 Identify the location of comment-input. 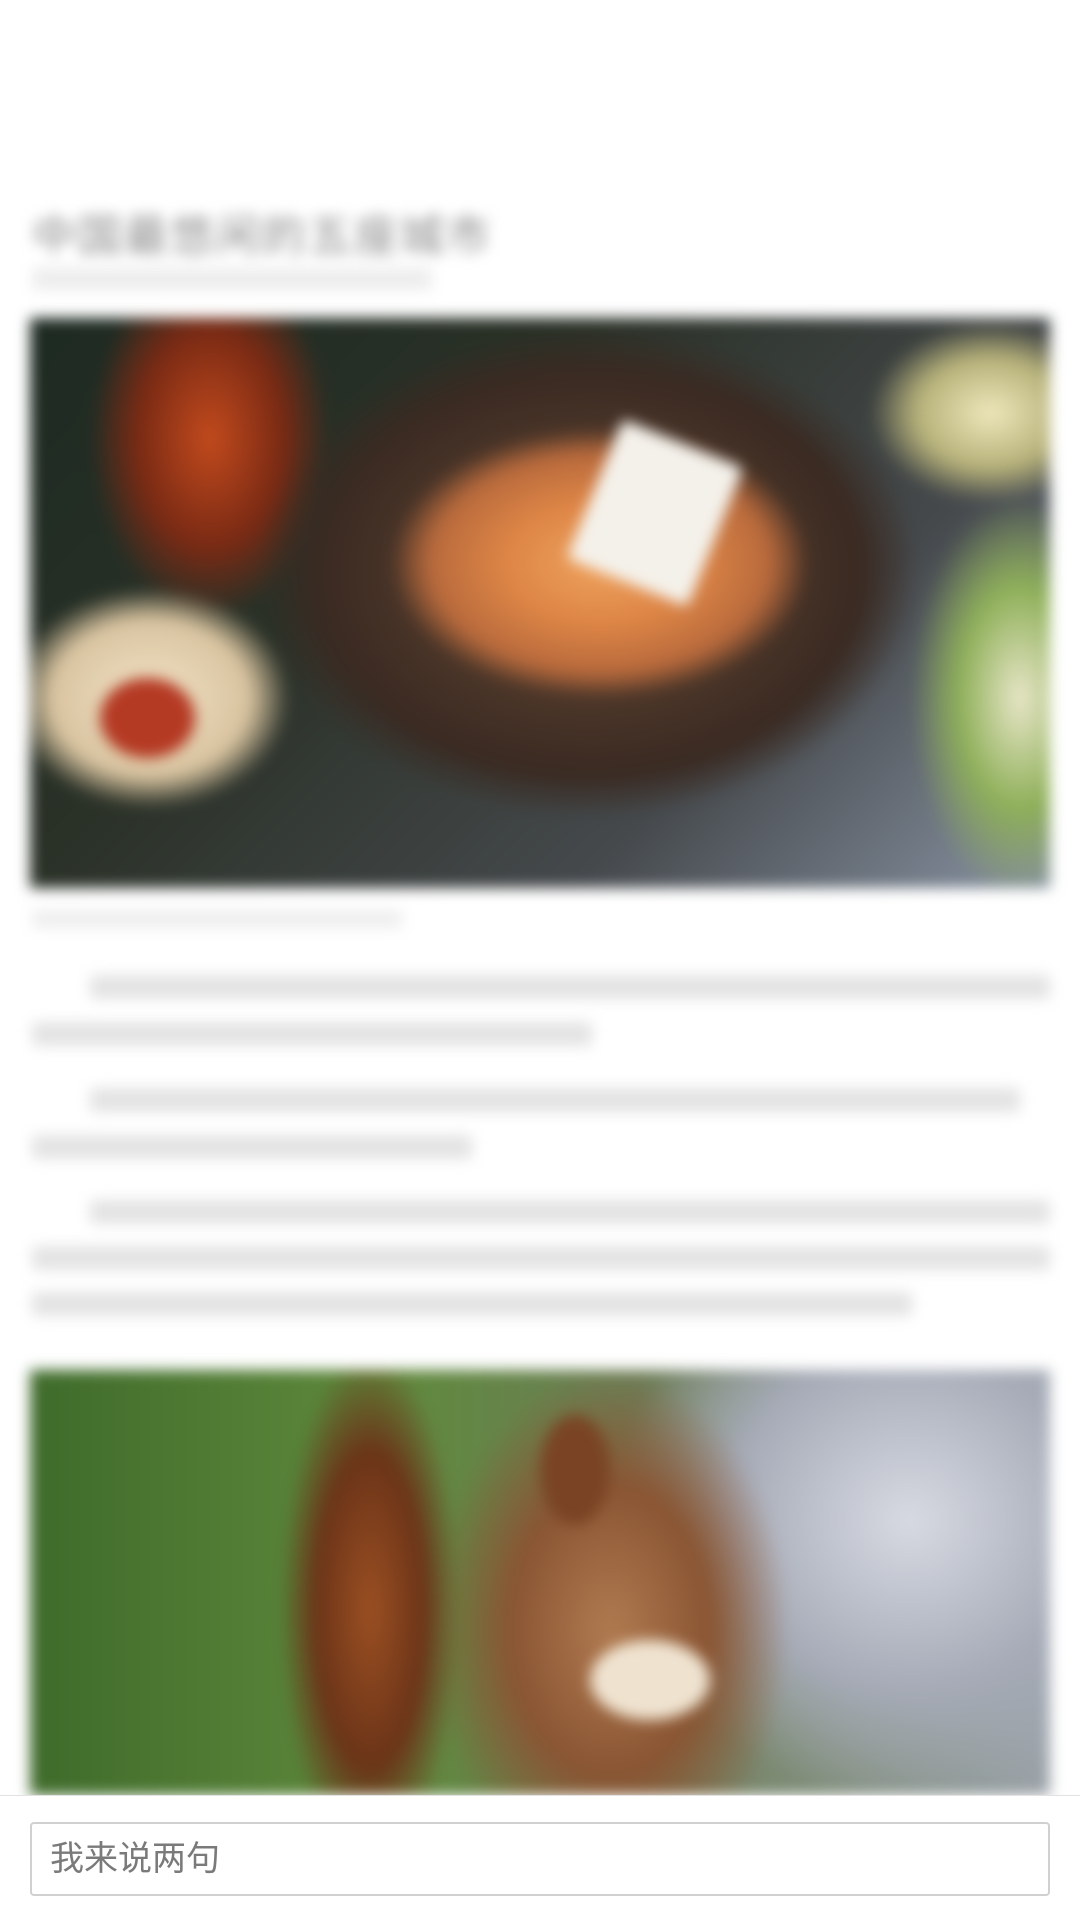
(540, 1859).